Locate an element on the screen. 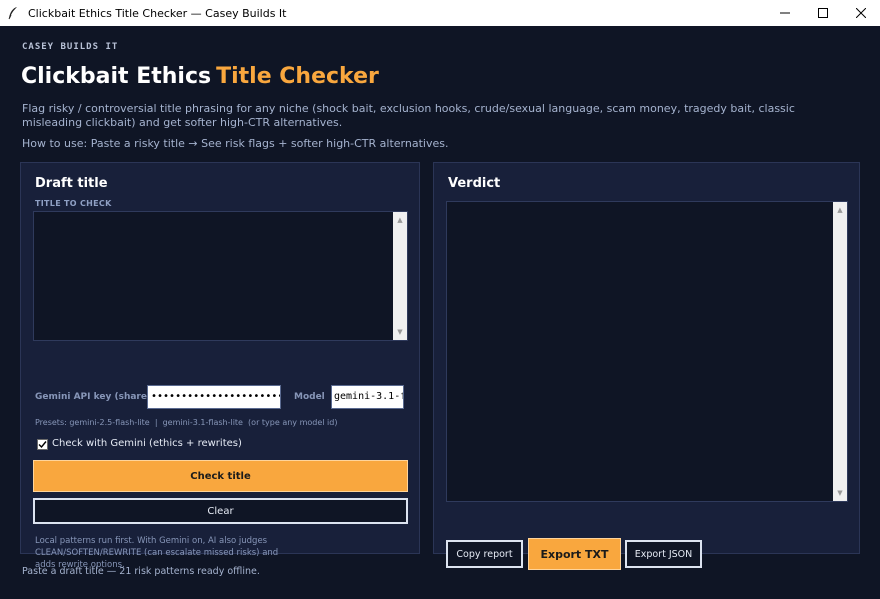 The width and height of the screenshot is (880, 599). copy-report-button: Copy report is located at coordinates (484, 554).